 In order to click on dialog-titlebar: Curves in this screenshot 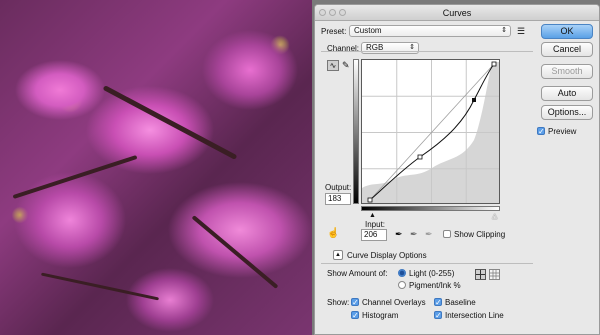, I will do `click(457, 13)`.